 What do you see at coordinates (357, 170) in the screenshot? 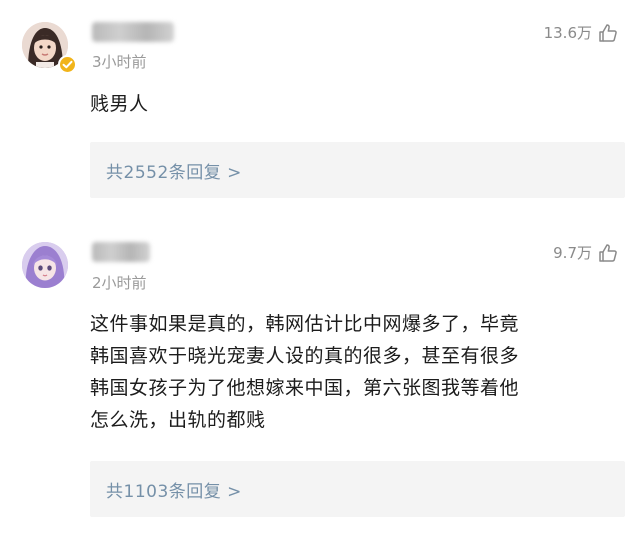
I see `view-replies-button: 共2552条回复 >` at bounding box center [357, 170].